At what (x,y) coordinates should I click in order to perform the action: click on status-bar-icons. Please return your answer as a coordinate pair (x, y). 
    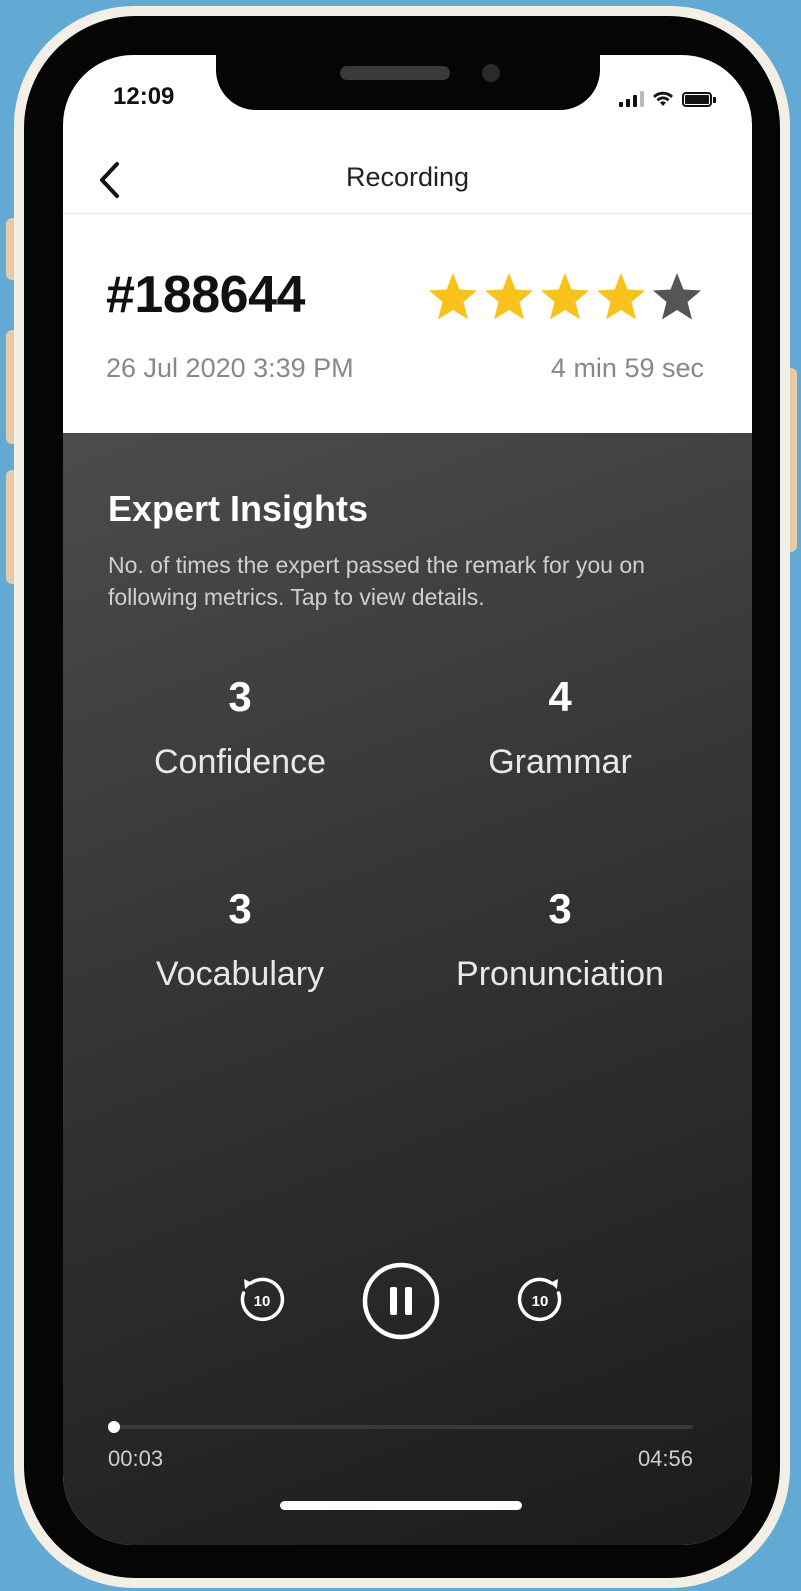
    Looking at the image, I should click on (667, 98).